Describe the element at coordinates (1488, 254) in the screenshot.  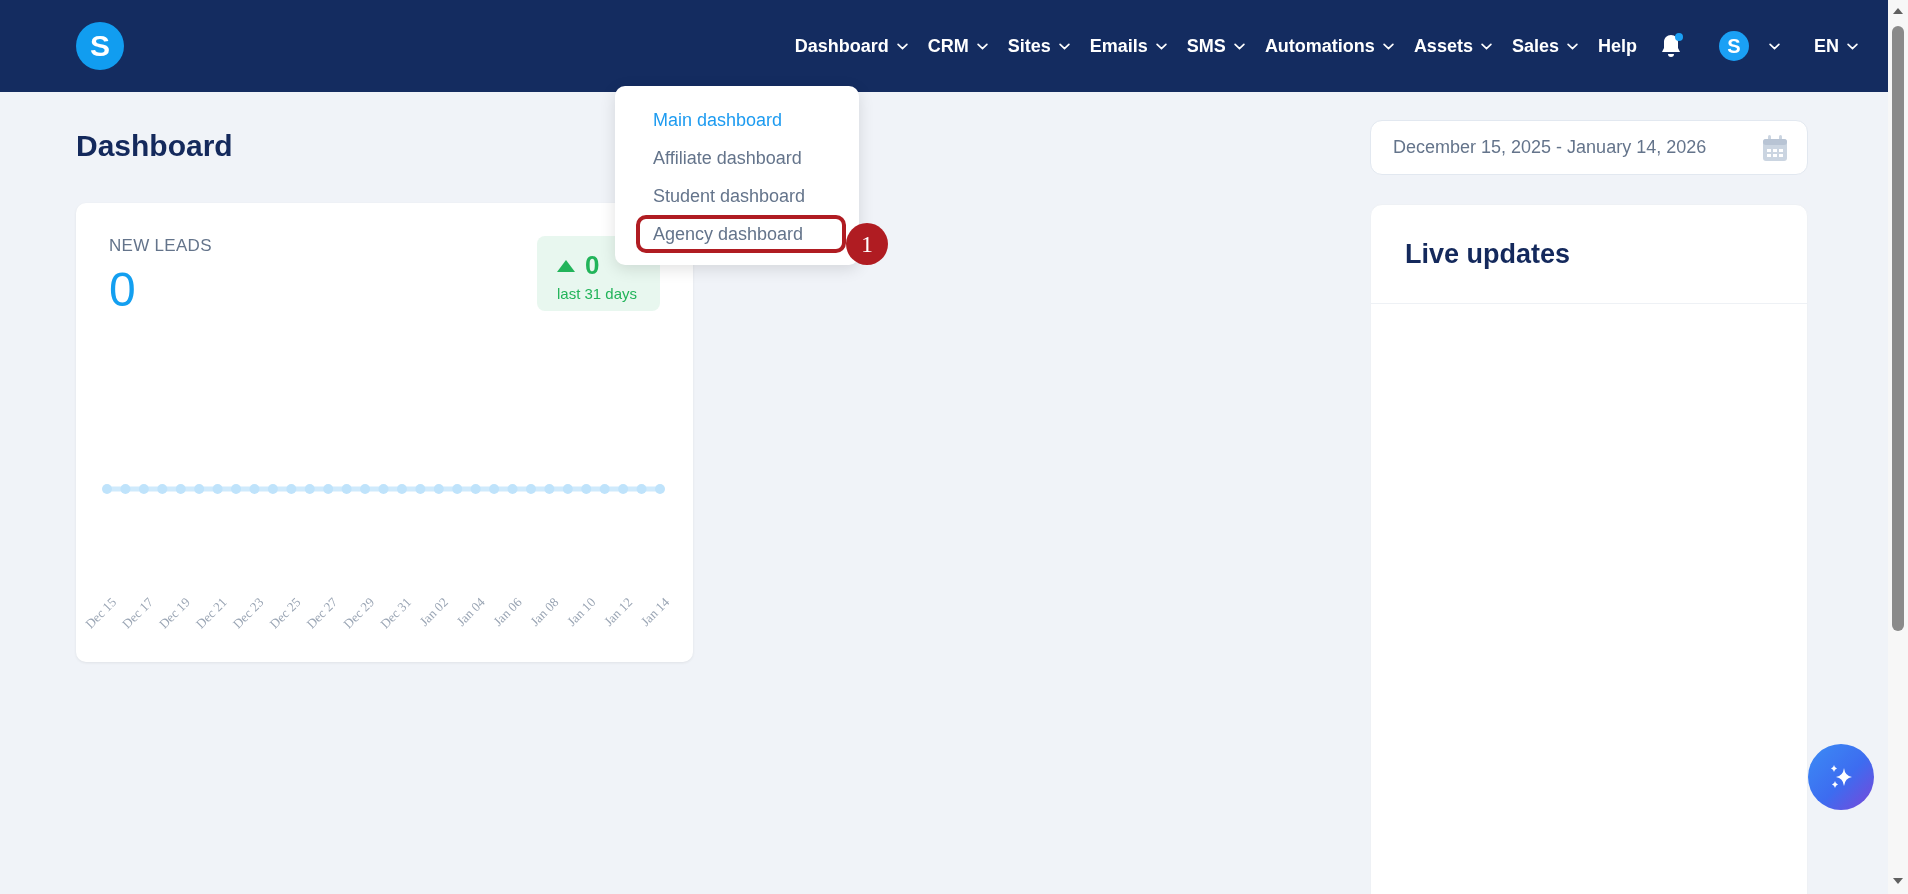
I see `panel-title: Live updates` at that location.